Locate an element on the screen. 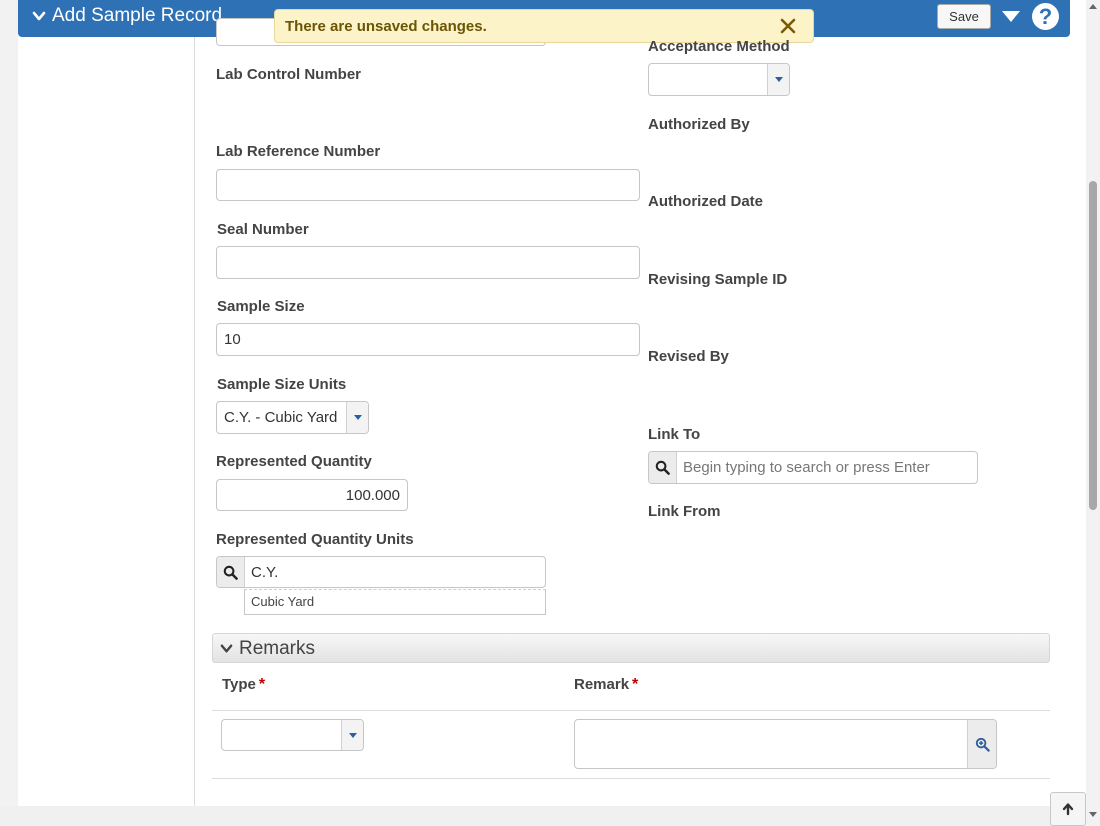 This screenshot has width=1100, height=826. authorized-by-label: Authorized By is located at coordinates (699, 124).